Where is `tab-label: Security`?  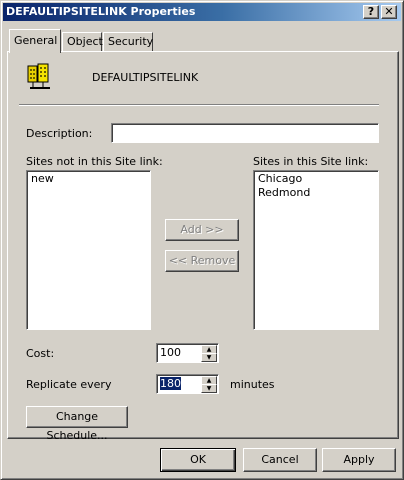
tab-label: Security is located at coordinates (131, 41).